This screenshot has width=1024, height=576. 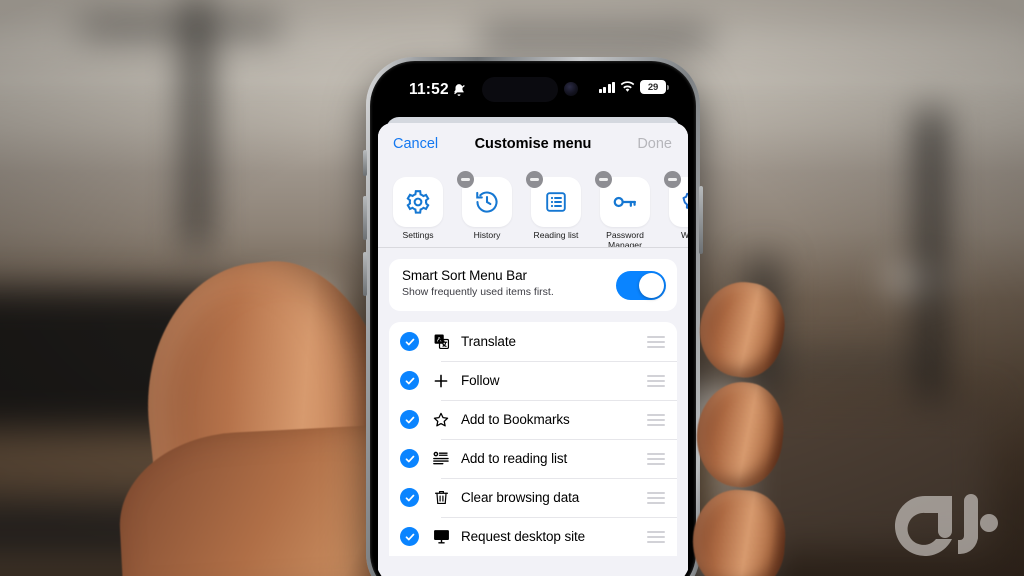 I want to click on desktop-icon, so click(x=441, y=536).